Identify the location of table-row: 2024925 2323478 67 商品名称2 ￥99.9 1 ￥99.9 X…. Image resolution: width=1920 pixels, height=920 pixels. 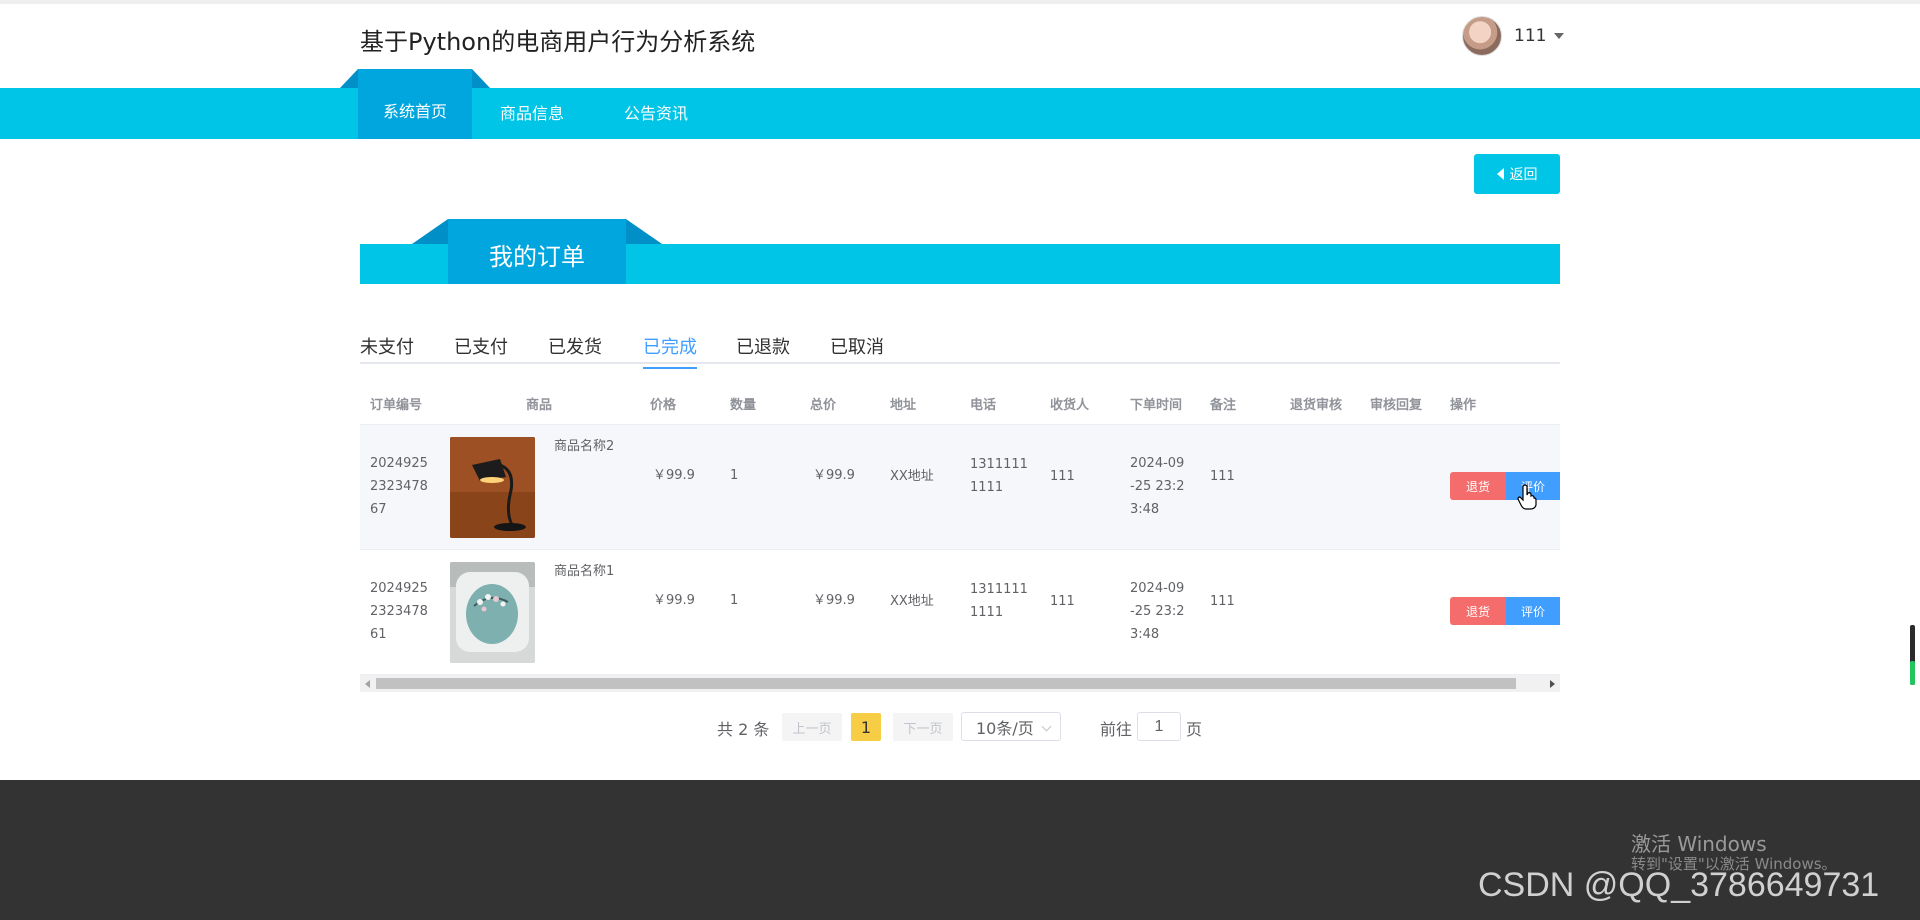
(960, 487).